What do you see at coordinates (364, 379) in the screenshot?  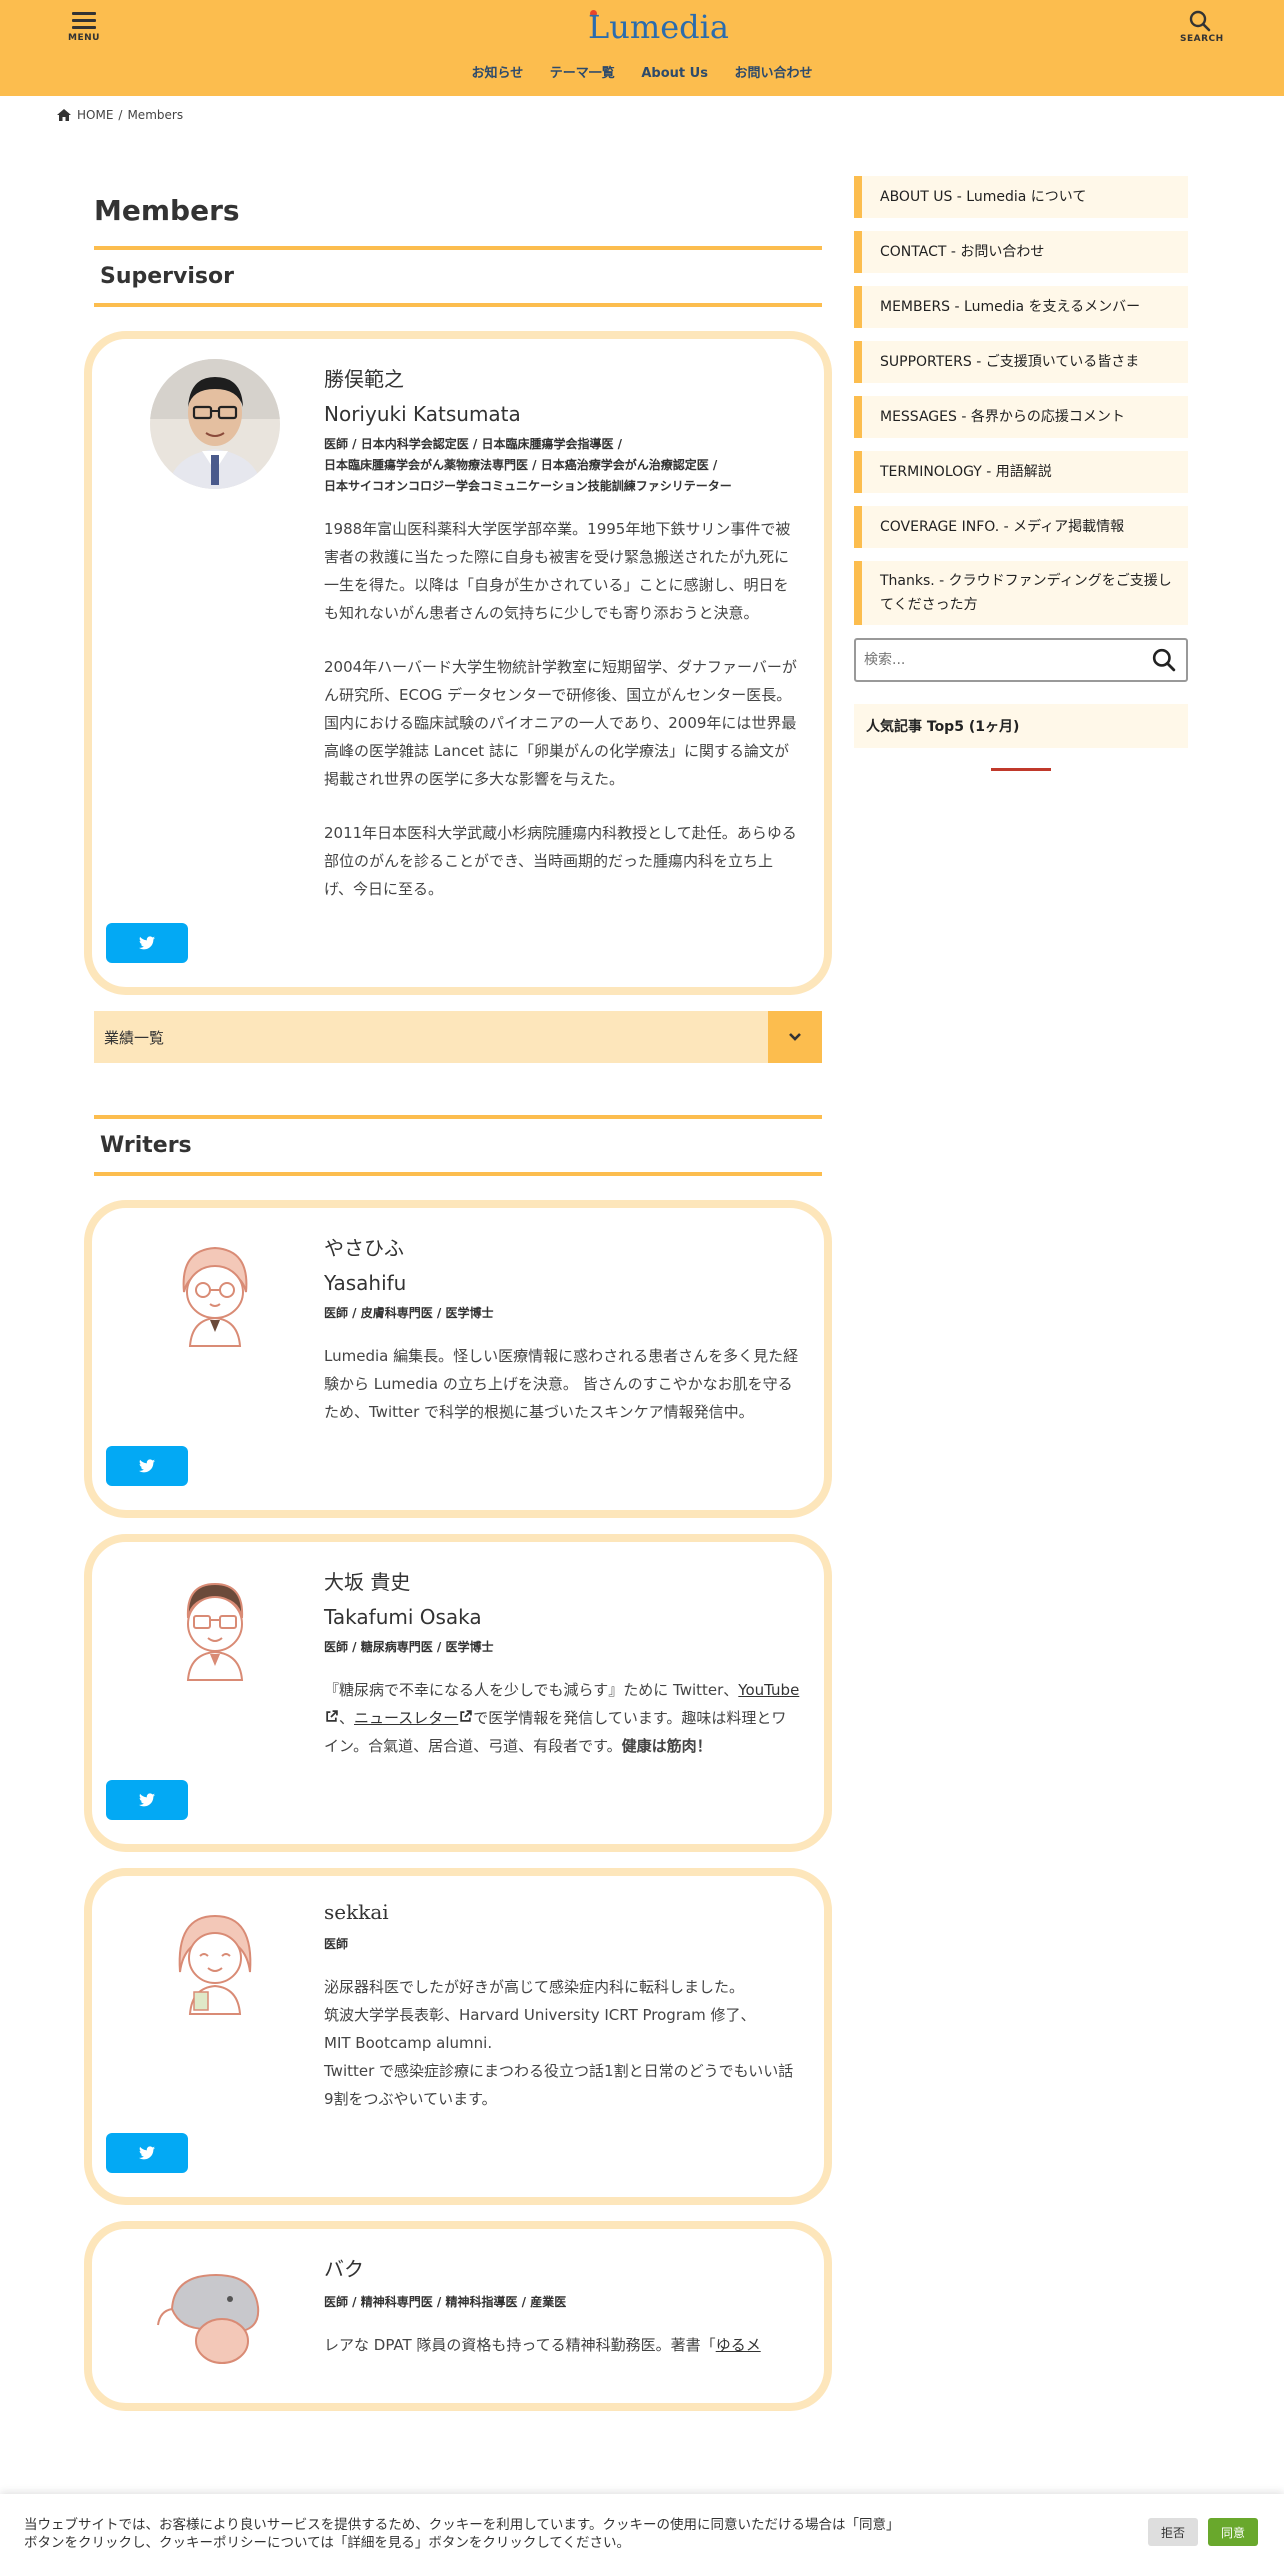 I see `member-name-jp: 勝俣範之` at bounding box center [364, 379].